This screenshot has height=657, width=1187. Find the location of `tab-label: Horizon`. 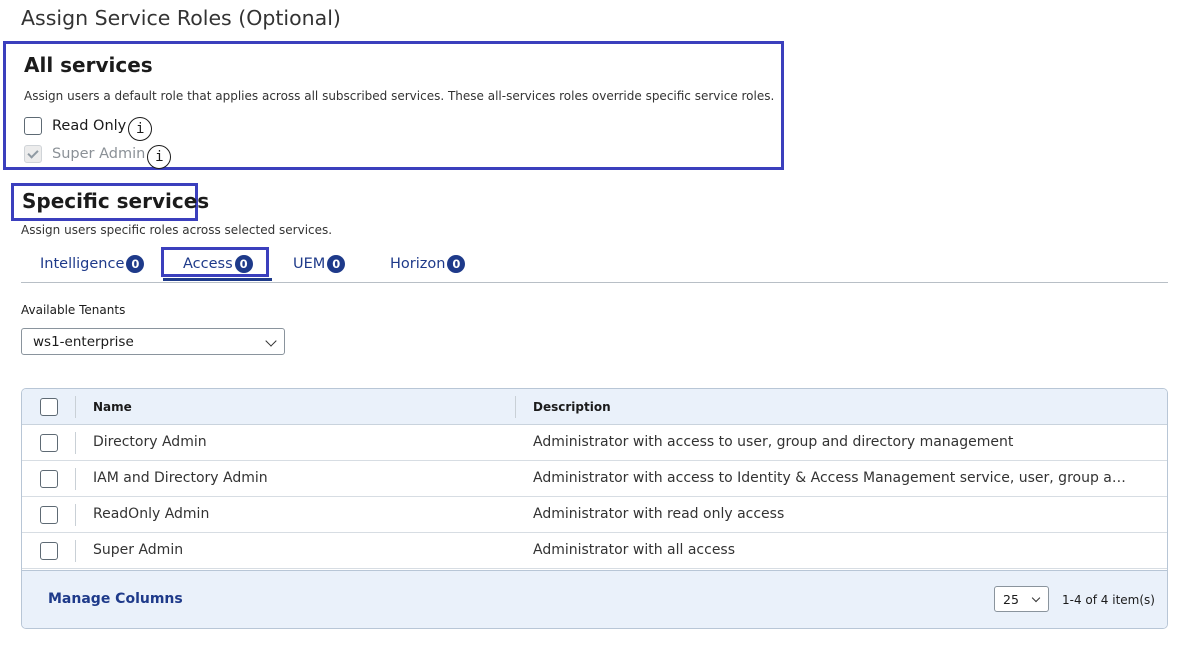

tab-label: Horizon is located at coordinates (418, 264).